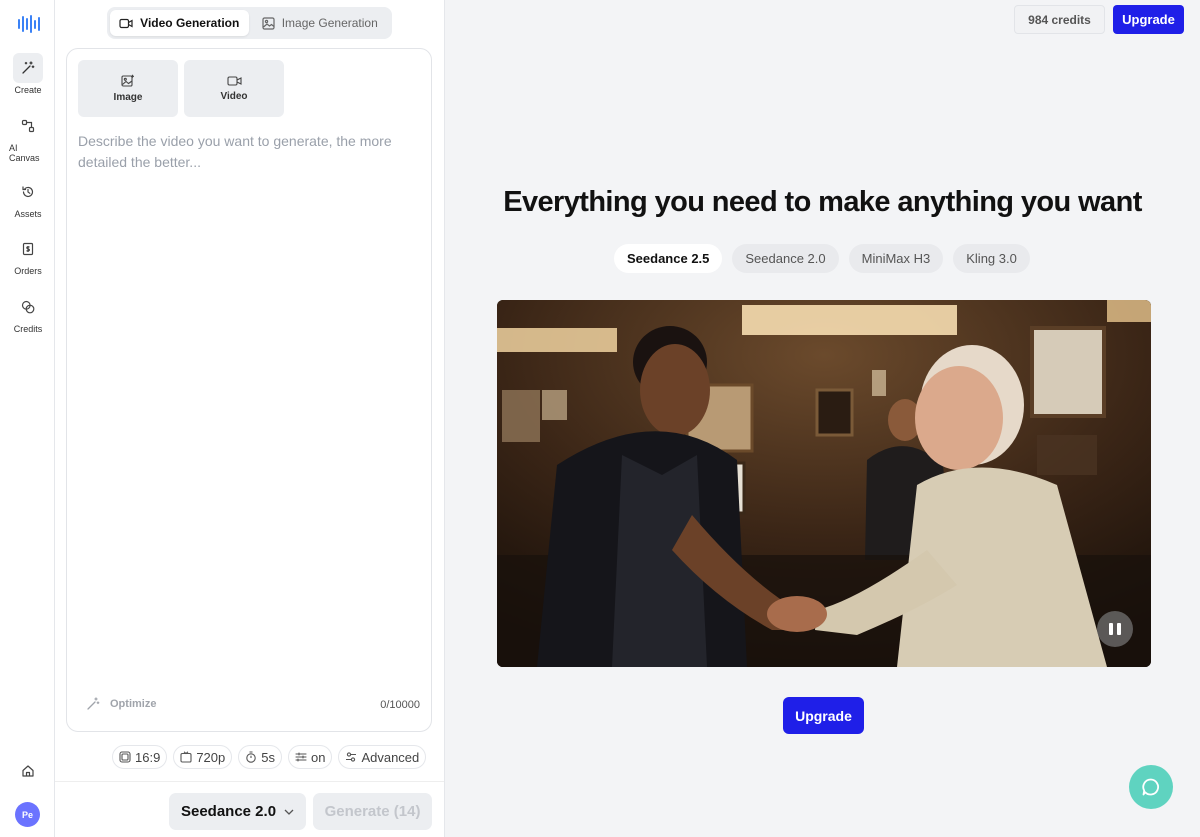  What do you see at coordinates (28, 249) in the screenshot?
I see `receipt-icon` at bounding box center [28, 249].